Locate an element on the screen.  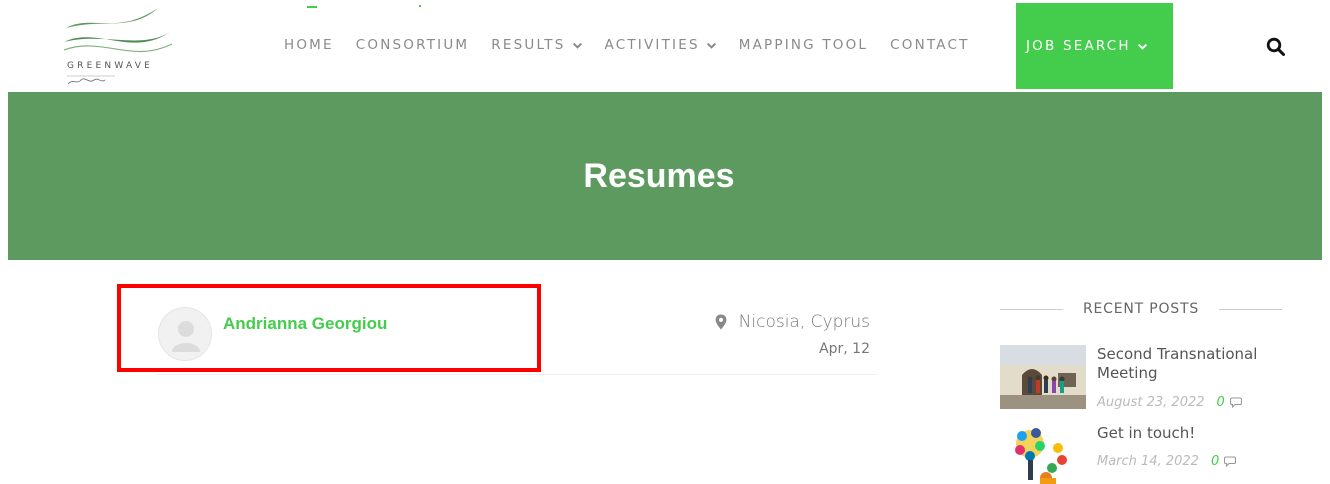
post-date: August 23, 2022 is located at coordinates (1151, 402).